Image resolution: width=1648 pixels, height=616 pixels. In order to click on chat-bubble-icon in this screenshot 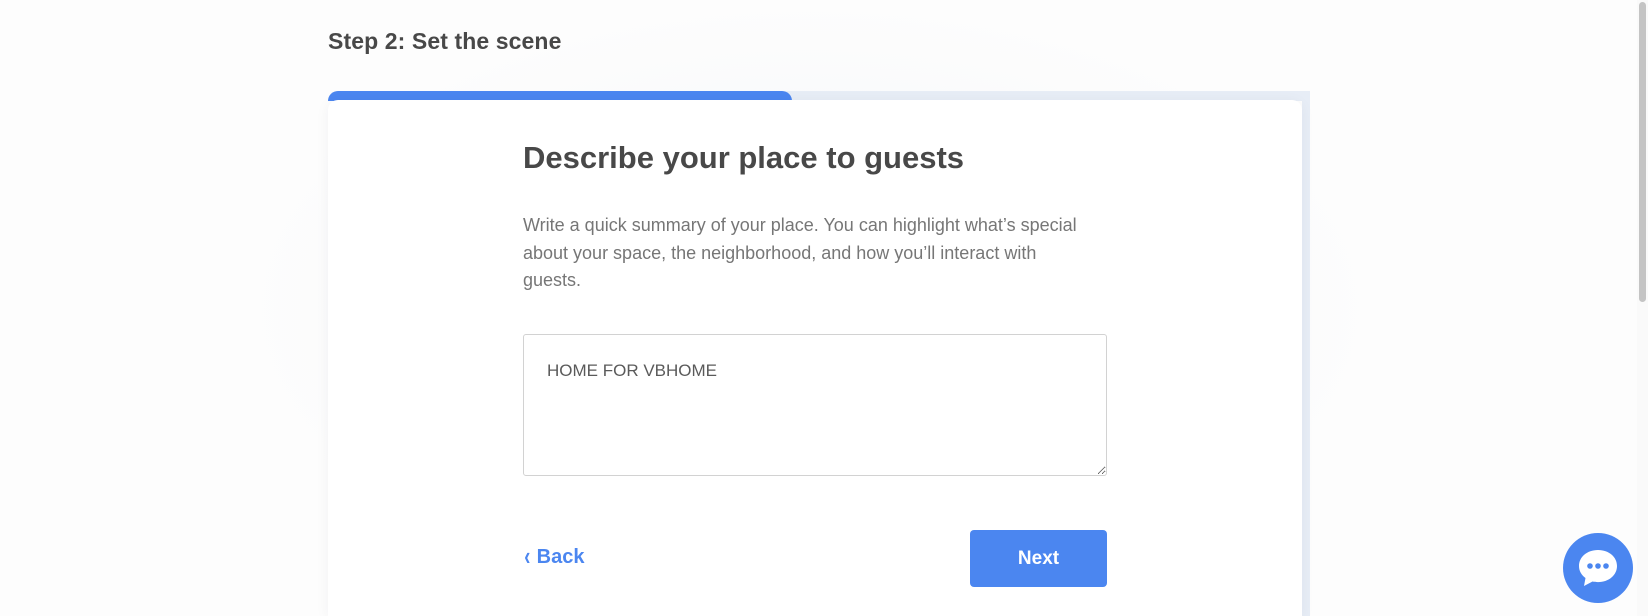, I will do `click(1598, 568)`.